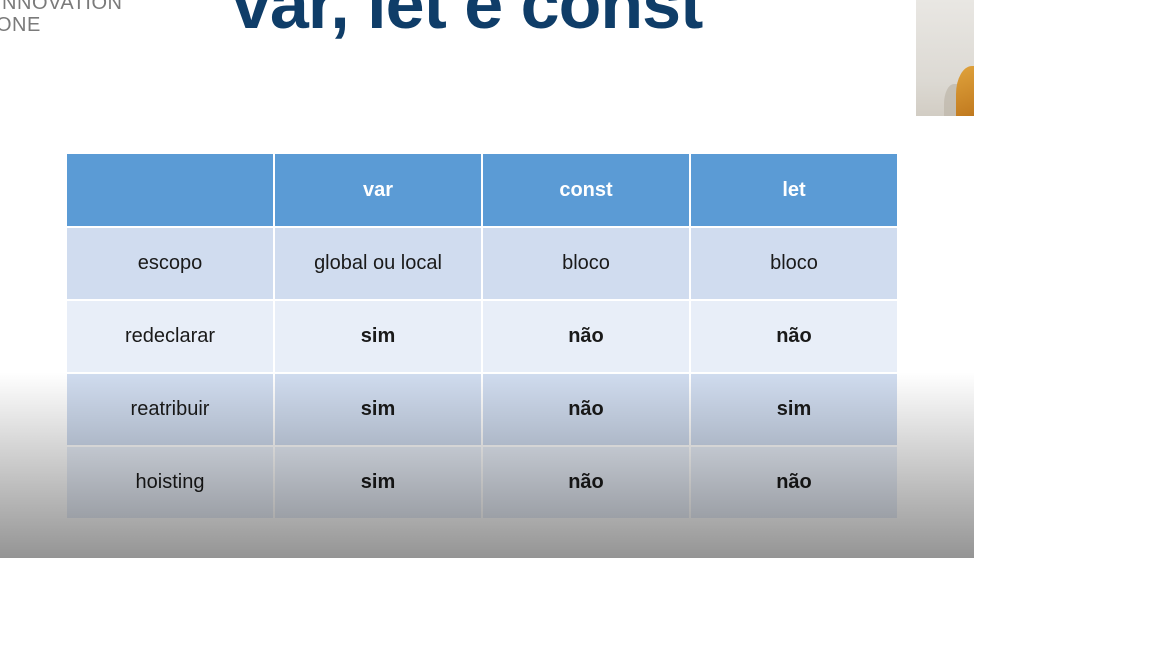 This screenshot has height=648, width=1152. What do you see at coordinates (61, 7) in the screenshot?
I see `logo-line-1: INNOVATION` at bounding box center [61, 7].